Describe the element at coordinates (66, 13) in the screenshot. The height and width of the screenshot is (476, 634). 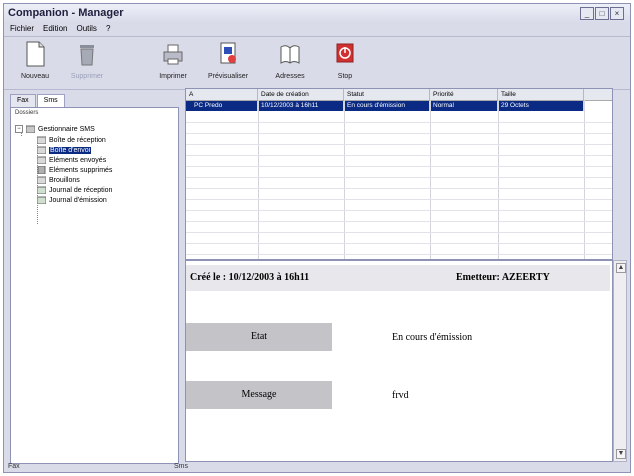
I see `window-title: Companion - Manager` at that location.